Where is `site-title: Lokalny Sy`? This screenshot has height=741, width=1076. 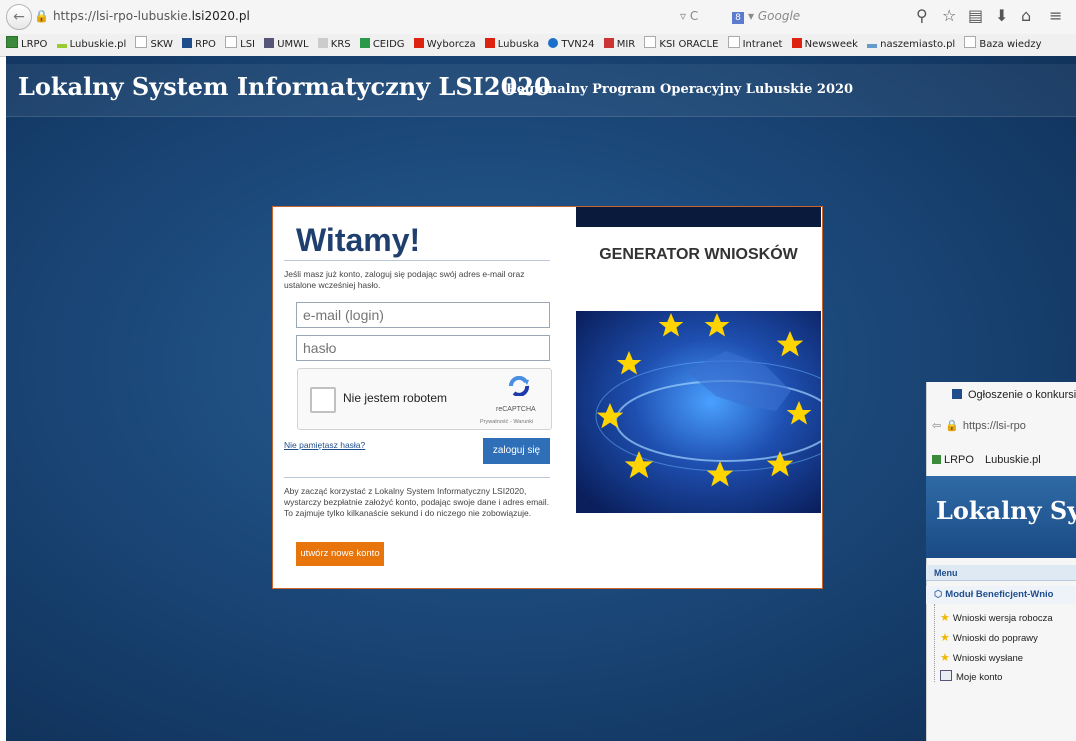
site-title: Lokalny Sy is located at coordinates (1006, 510).